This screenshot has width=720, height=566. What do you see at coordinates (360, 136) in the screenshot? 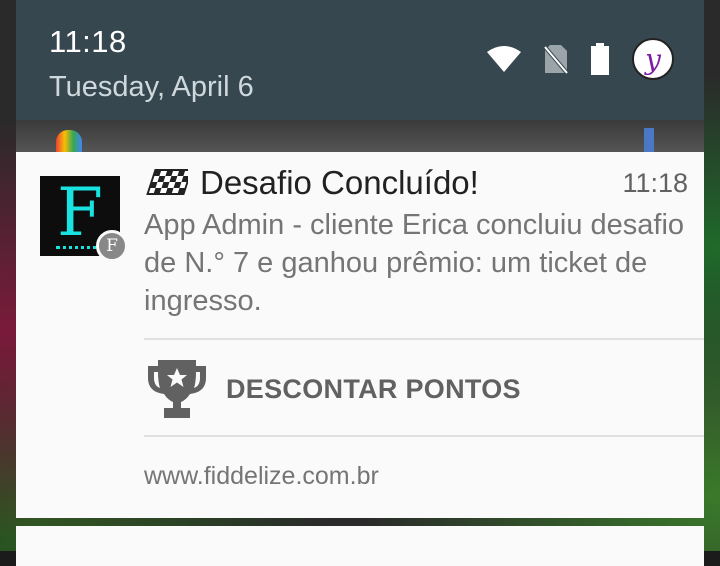
I see `background-app-peek` at bounding box center [360, 136].